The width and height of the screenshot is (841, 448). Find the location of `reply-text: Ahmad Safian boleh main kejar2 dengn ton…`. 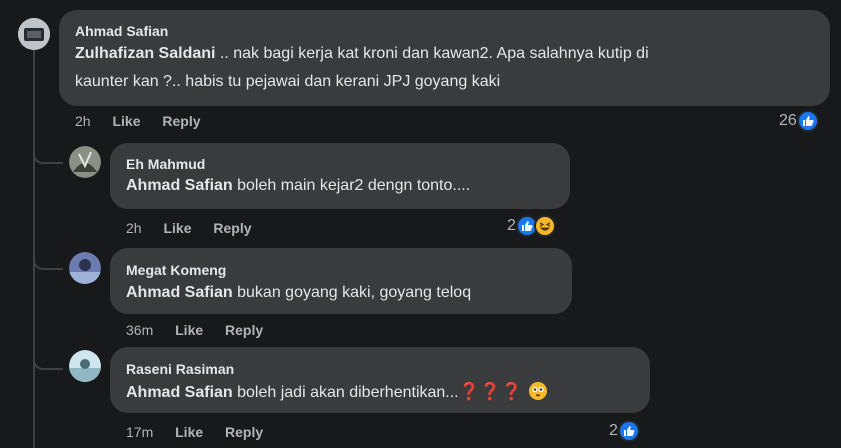

reply-text: Ahmad Safian boleh main kejar2 dengn ton… is located at coordinates (298, 185).